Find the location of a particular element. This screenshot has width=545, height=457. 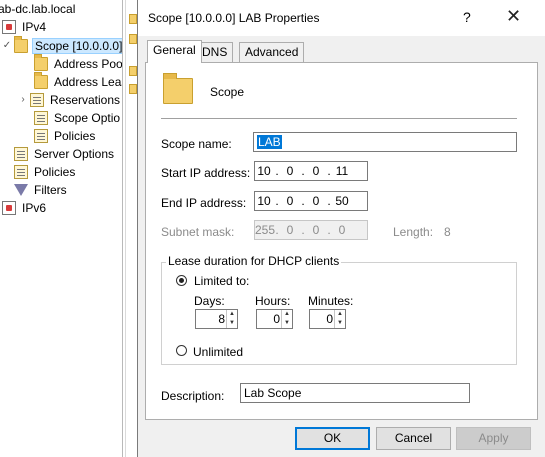

subnet-octet-1: 255 is located at coordinates (265, 230).